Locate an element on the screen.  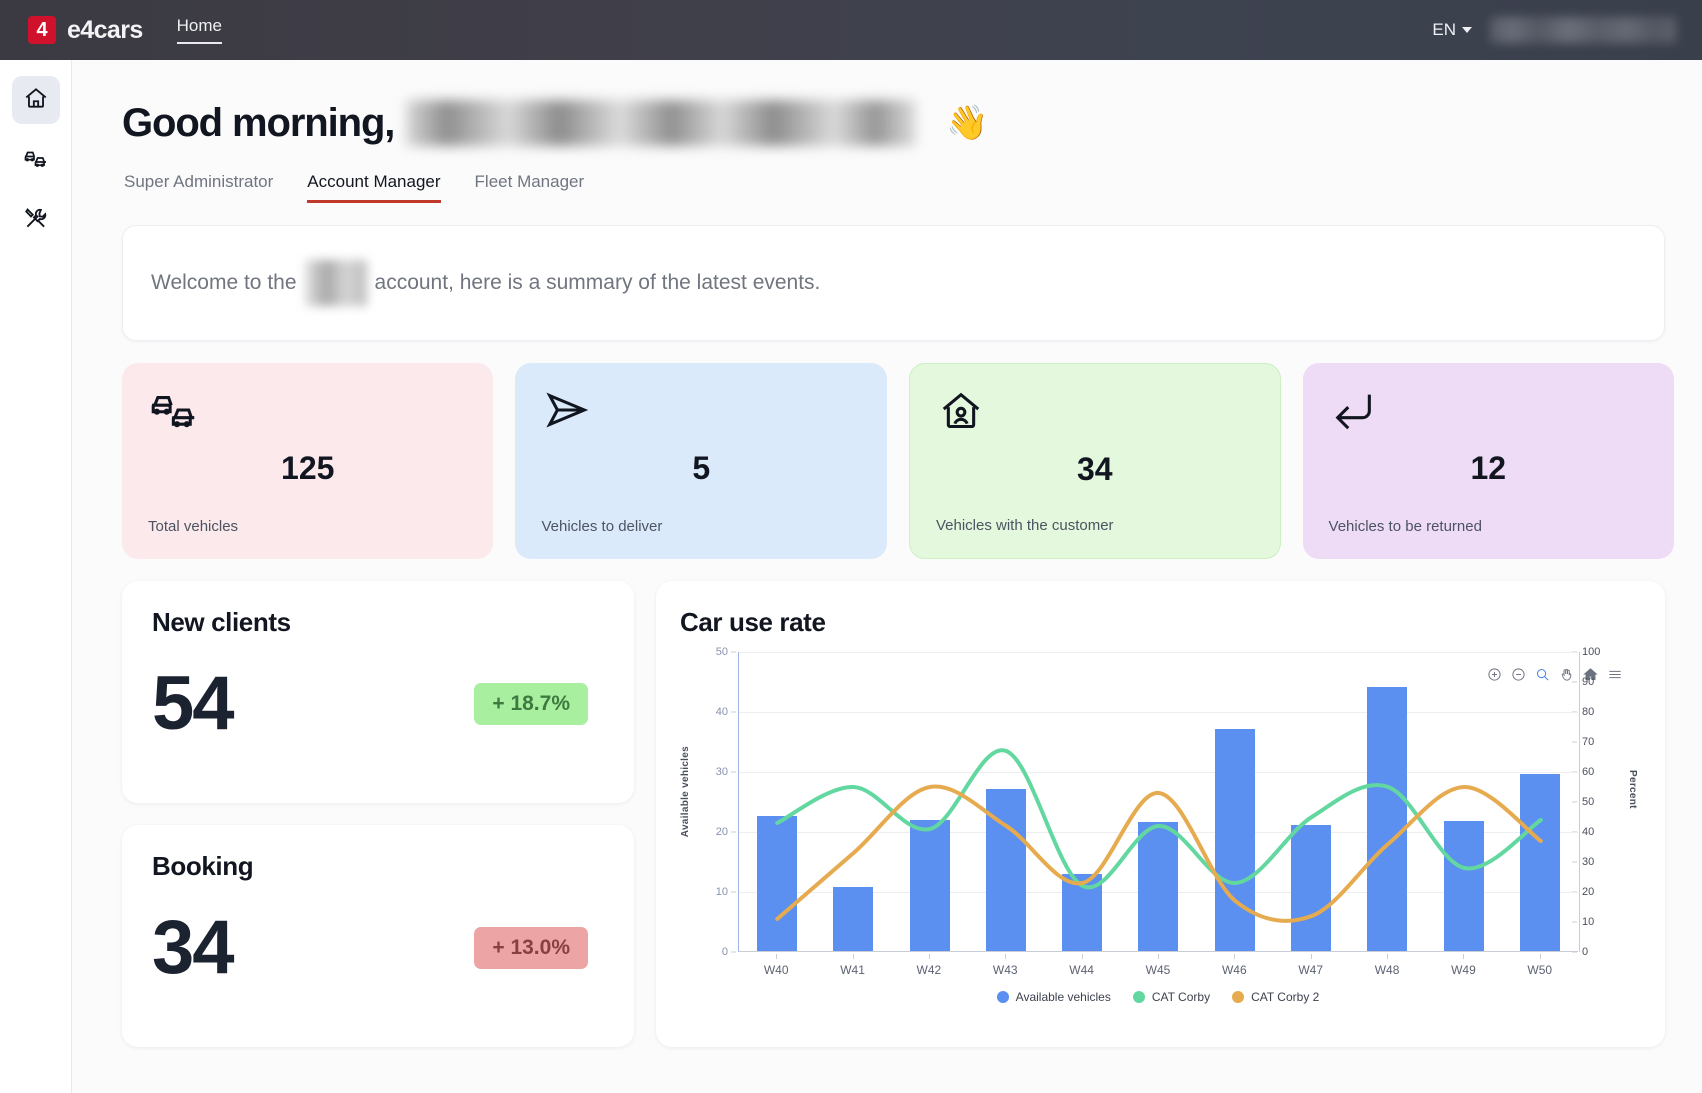
trend-badge: + 13.0% is located at coordinates (531, 948).